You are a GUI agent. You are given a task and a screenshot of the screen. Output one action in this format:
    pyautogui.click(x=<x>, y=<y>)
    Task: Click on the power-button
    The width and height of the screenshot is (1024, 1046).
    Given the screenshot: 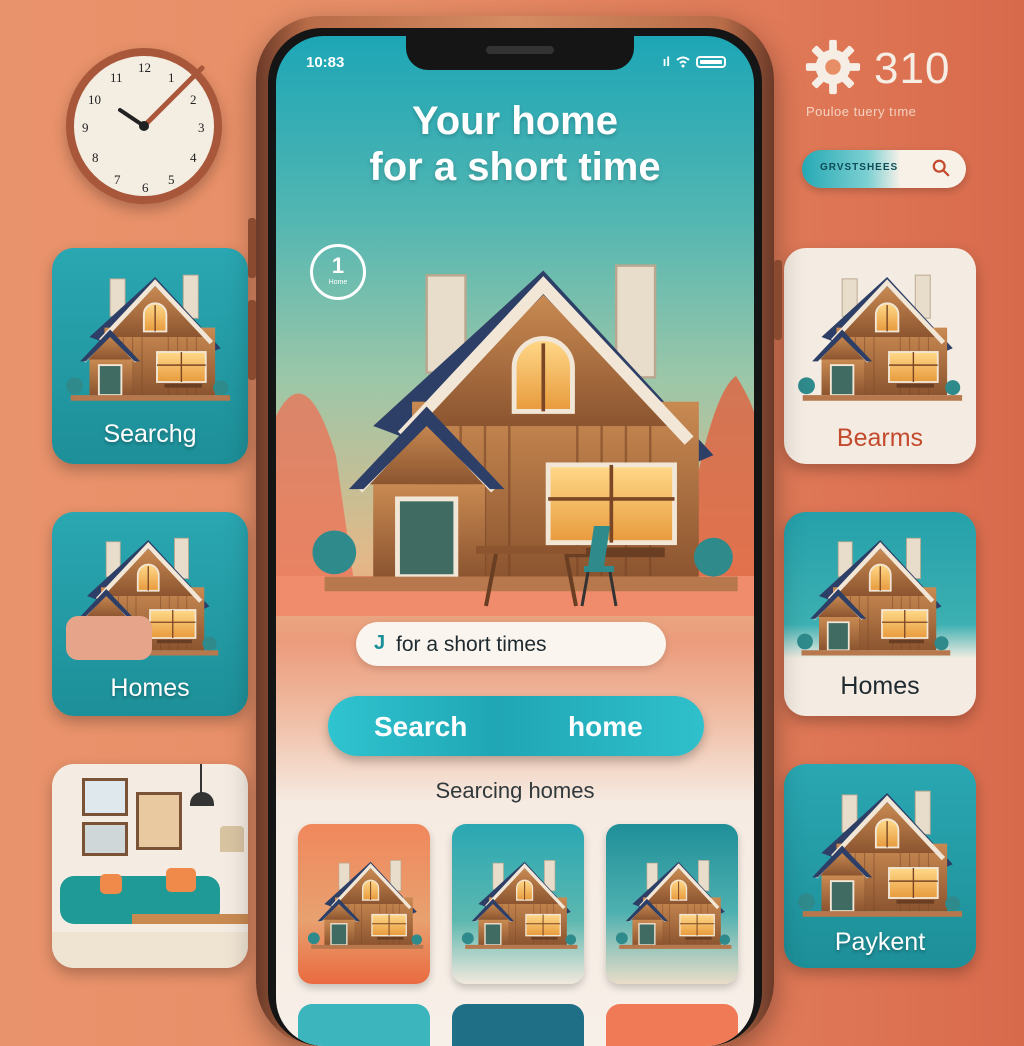 What is the action you would take?
    pyautogui.click(x=778, y=300)
    